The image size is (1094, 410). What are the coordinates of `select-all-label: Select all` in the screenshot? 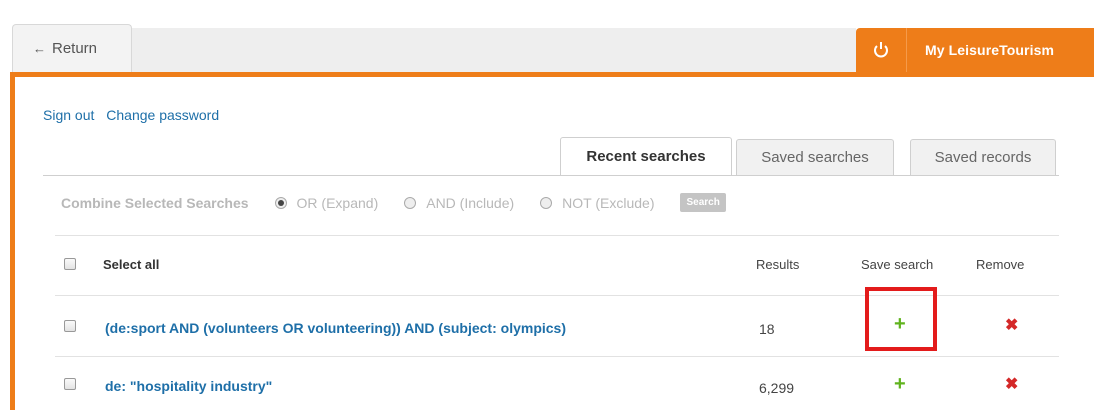 It's located at (131, 264).